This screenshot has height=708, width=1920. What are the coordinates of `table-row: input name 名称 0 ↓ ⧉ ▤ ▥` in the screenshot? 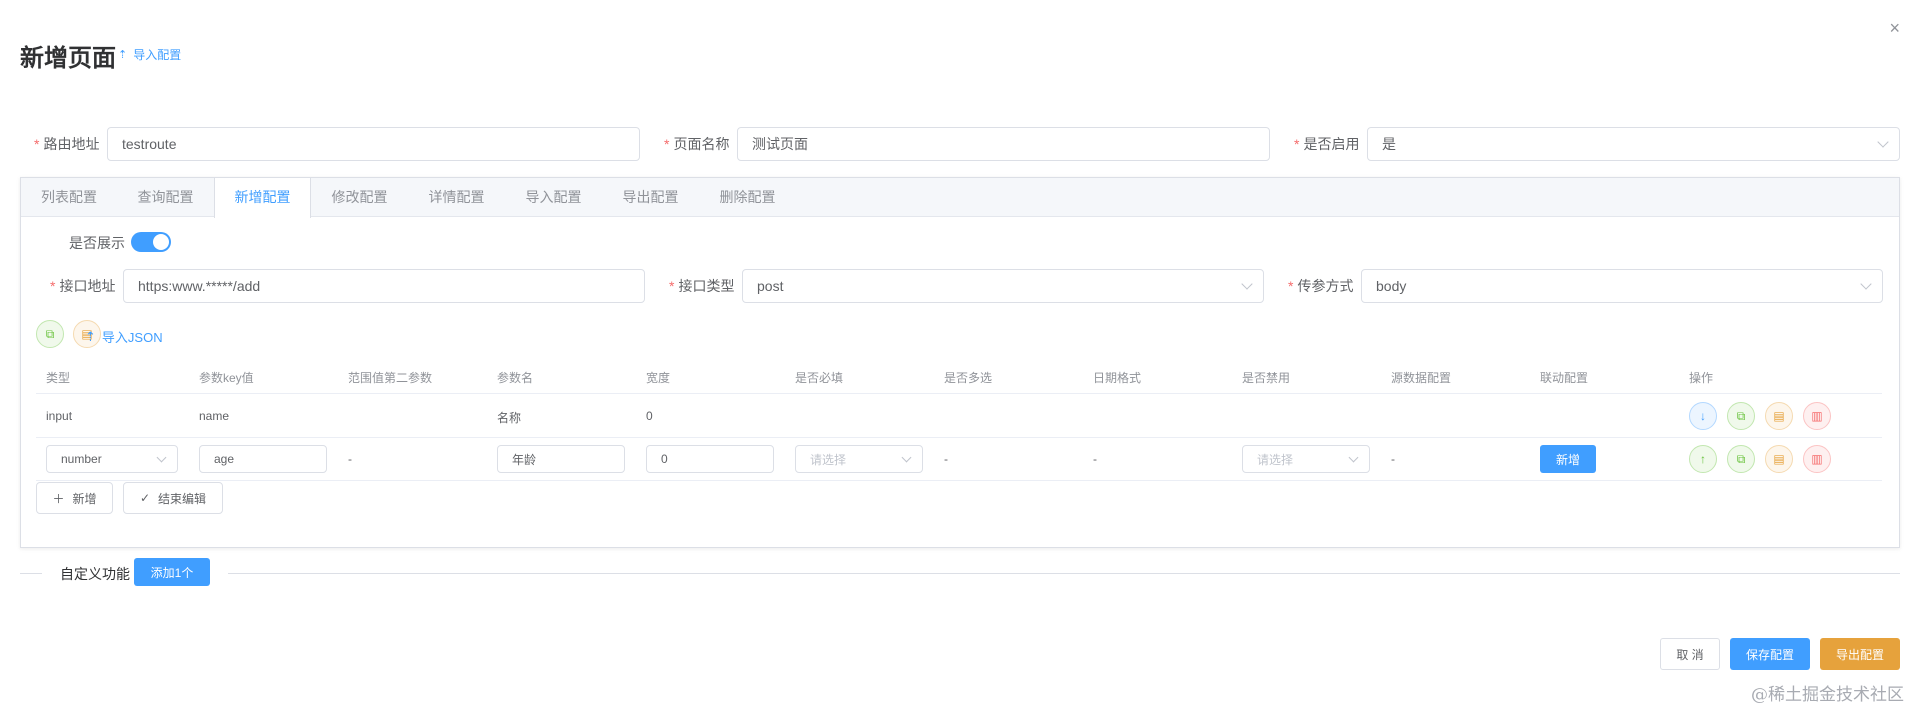 It's located at (959, 416).